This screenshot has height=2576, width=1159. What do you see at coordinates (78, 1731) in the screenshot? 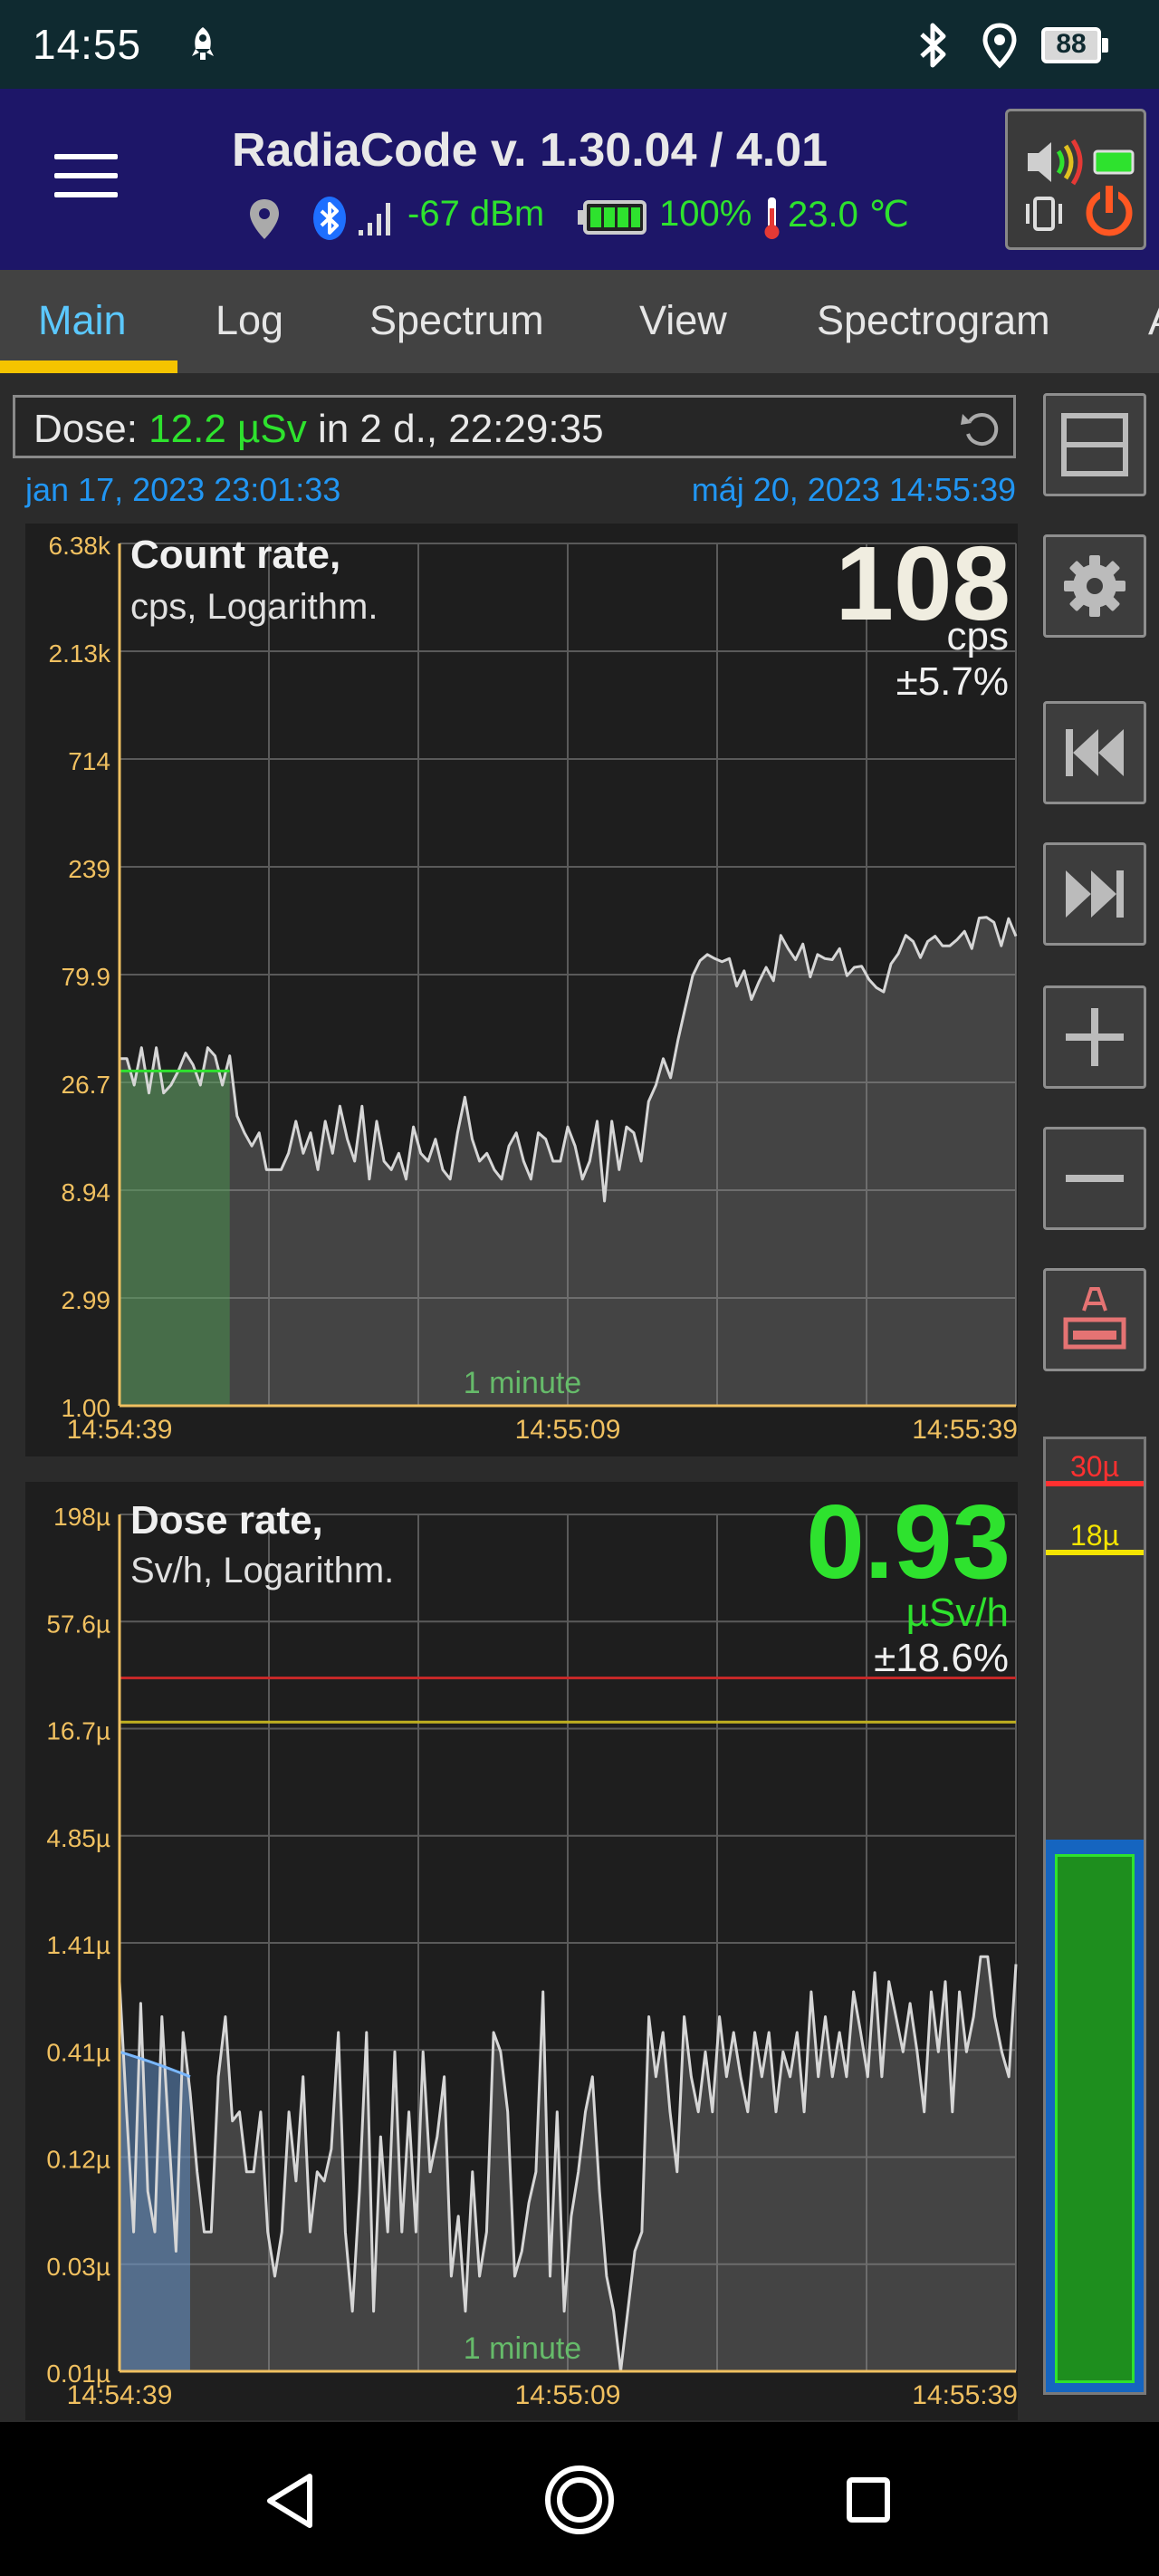
I see `y-tick-label: 16.7µ` at bounding box center [78, 1731].